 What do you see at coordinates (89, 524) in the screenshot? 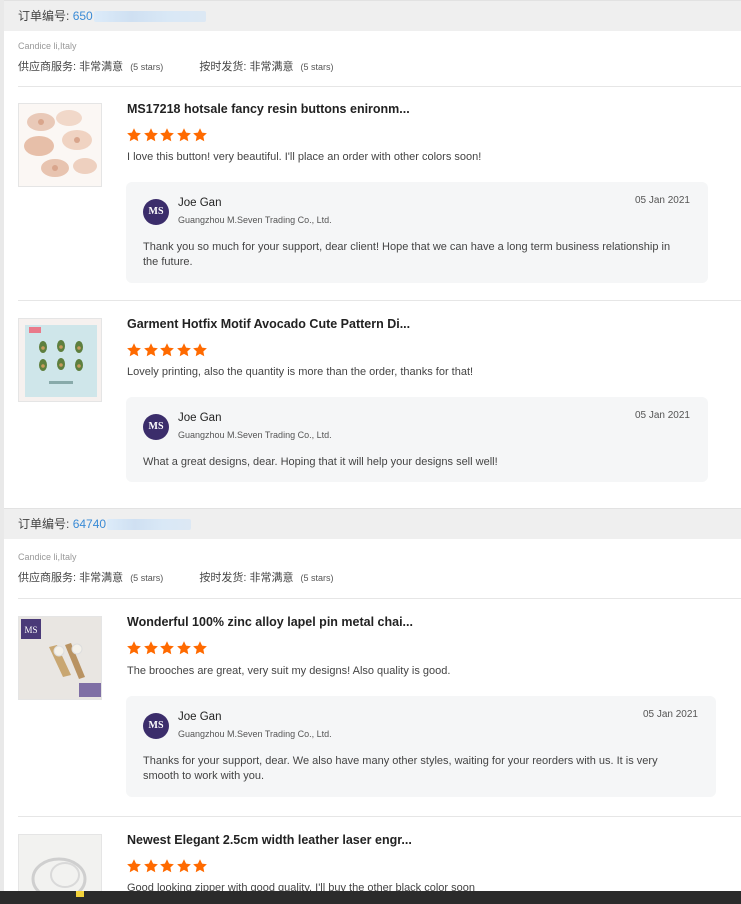
I see `order-number-link: 64740` at bounding box center [89, 524].